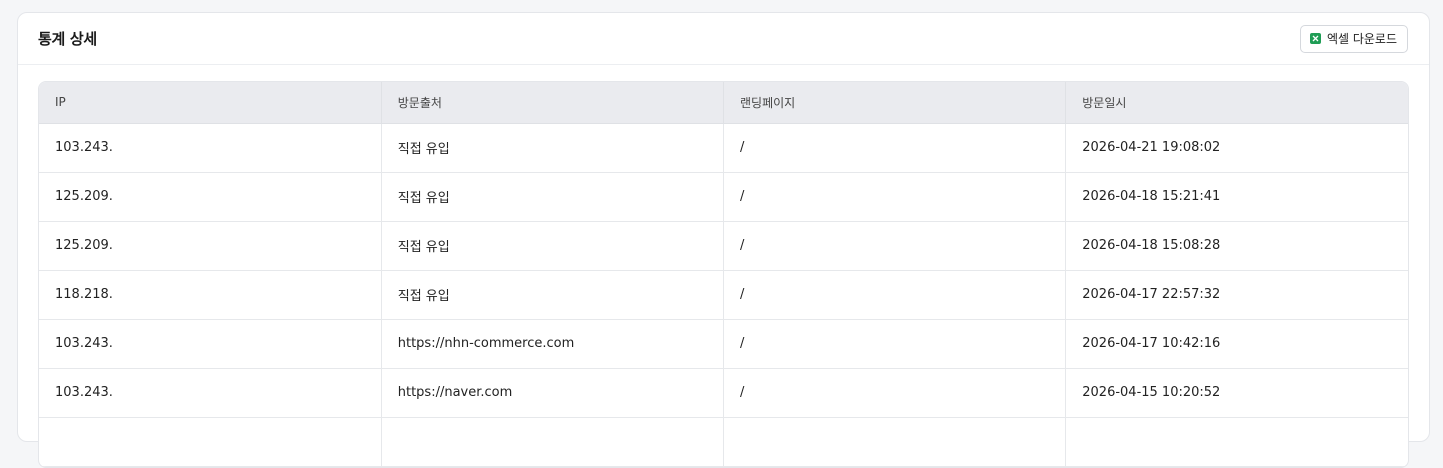 Image resolution: width=1443 pixels, height=468 pixels. What do you see at coordinates (1361, 39) in the screenshot?
I see `excel-download-label: 엑셀 다운로드` at bounding box center [1361, 39].